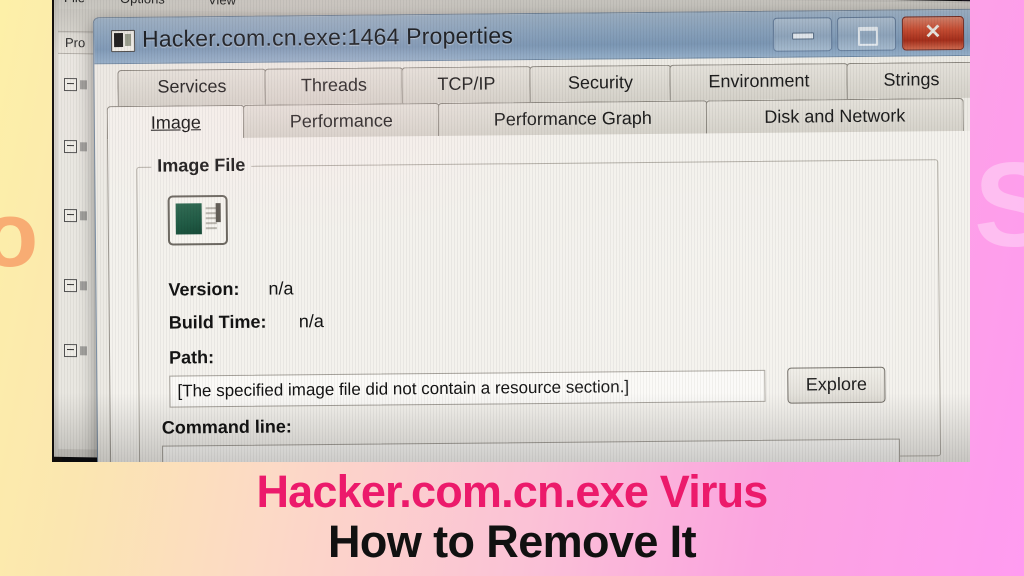 The image size is (1024, 576). I want to click on tab-environment: Environment, so click(759, 82).